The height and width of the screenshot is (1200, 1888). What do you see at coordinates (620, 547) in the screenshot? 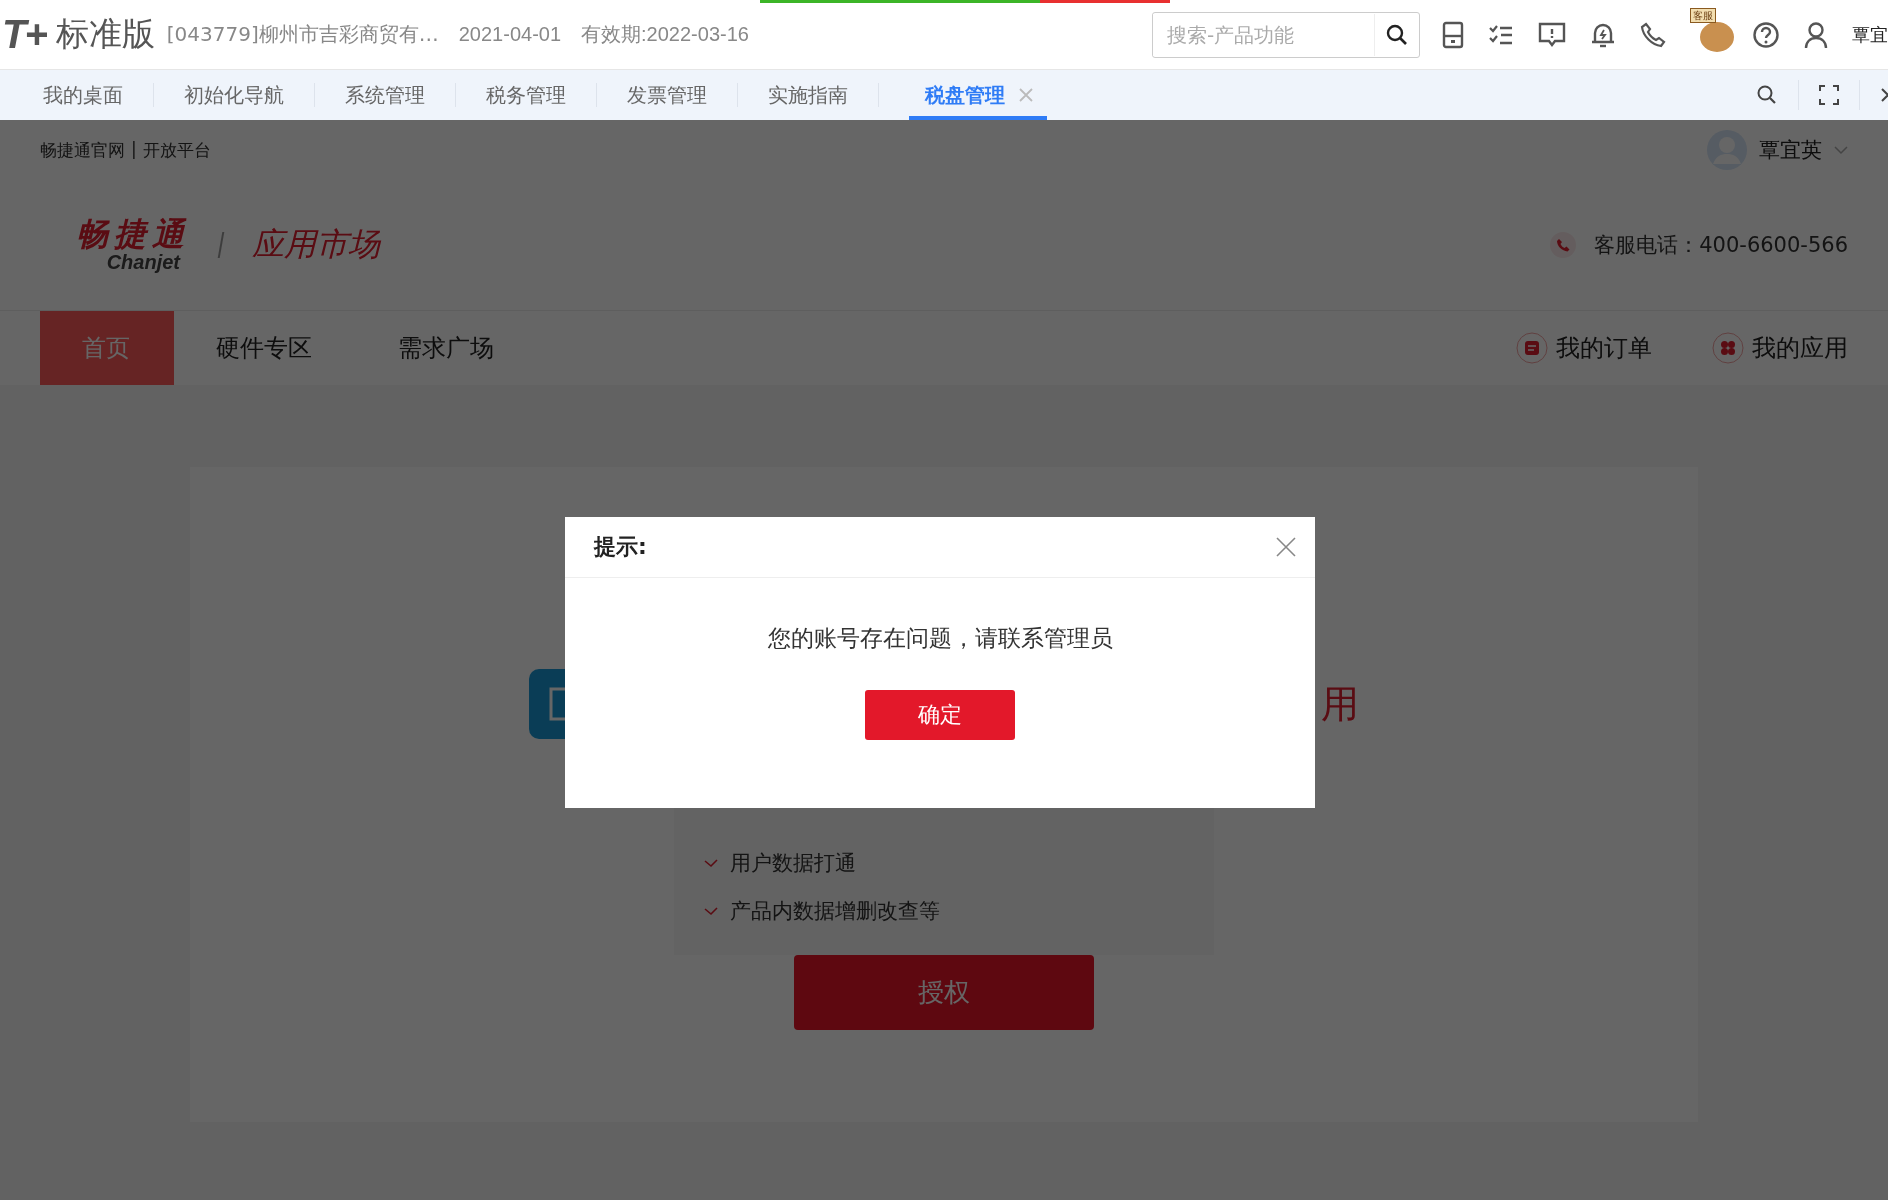
I see `dialog-title: 提示:` at bounding box center [620, 547].